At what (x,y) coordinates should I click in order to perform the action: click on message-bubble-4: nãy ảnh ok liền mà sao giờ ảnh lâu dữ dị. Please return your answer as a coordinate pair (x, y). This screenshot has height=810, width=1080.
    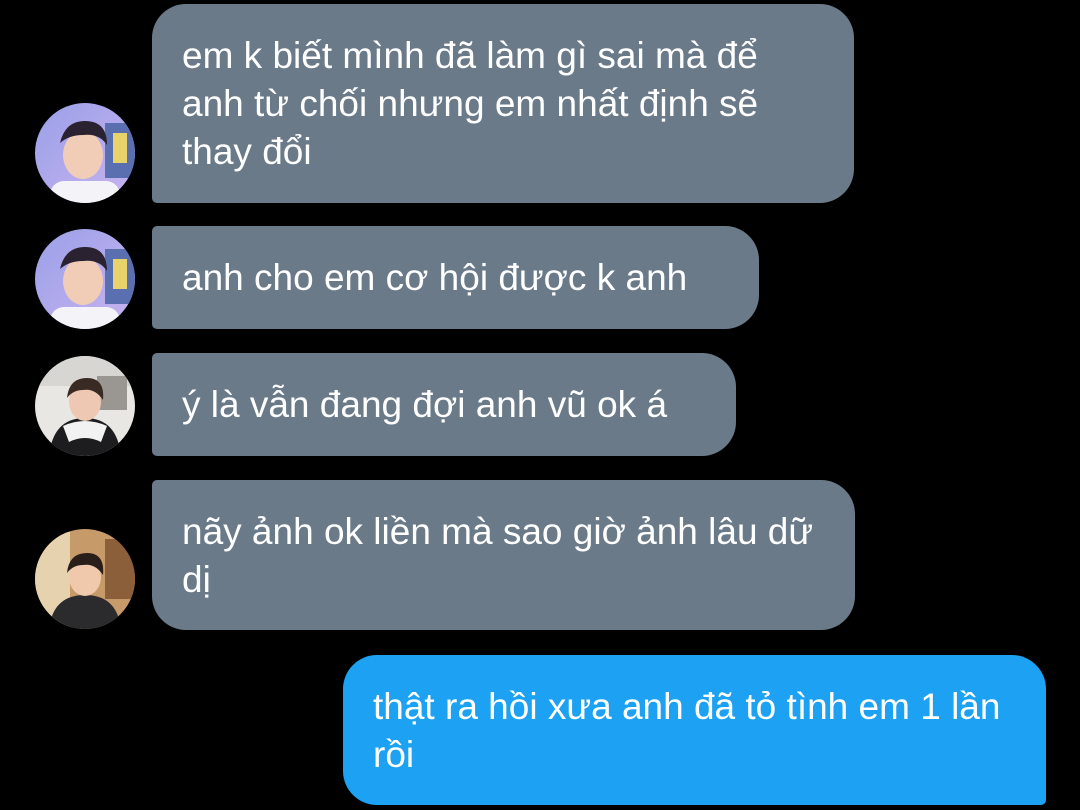
    Looking at the image, I should click on (503, 555).